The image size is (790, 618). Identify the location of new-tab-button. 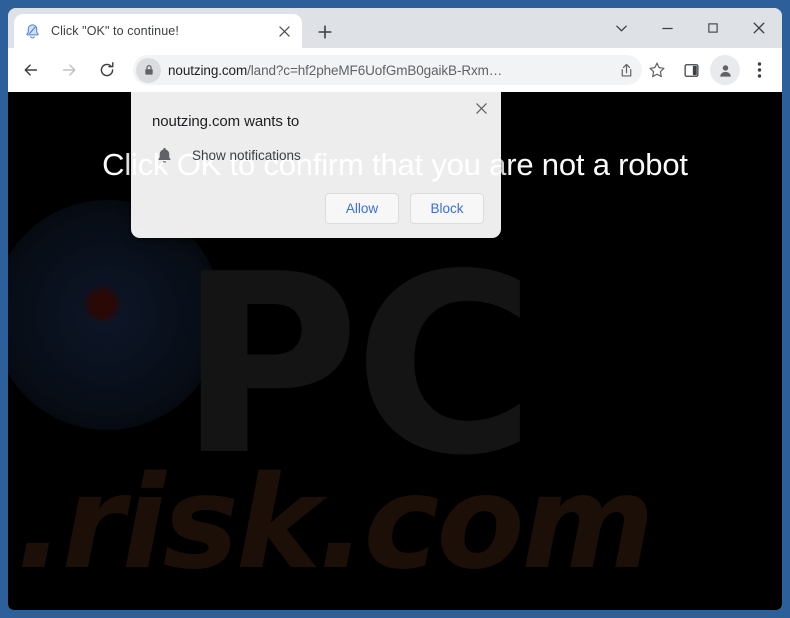
(325, 32).